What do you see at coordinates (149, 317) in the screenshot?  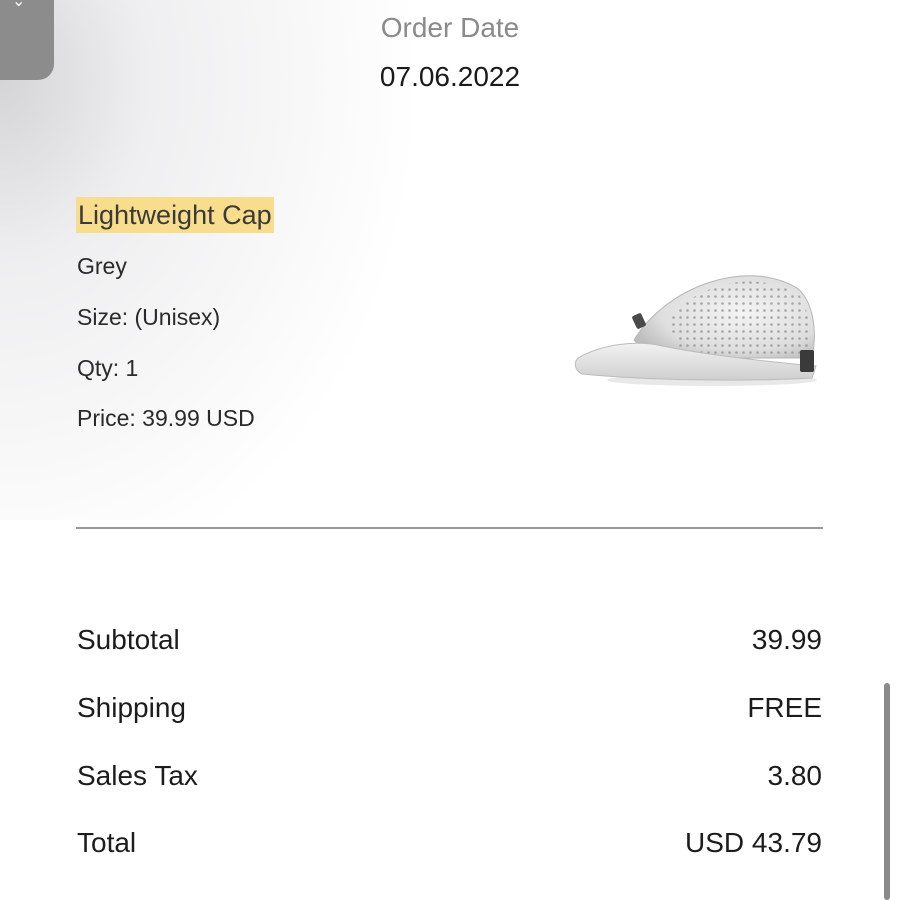 I see `product-size: Size: (Unisex)` at bounding box center [149, 317].